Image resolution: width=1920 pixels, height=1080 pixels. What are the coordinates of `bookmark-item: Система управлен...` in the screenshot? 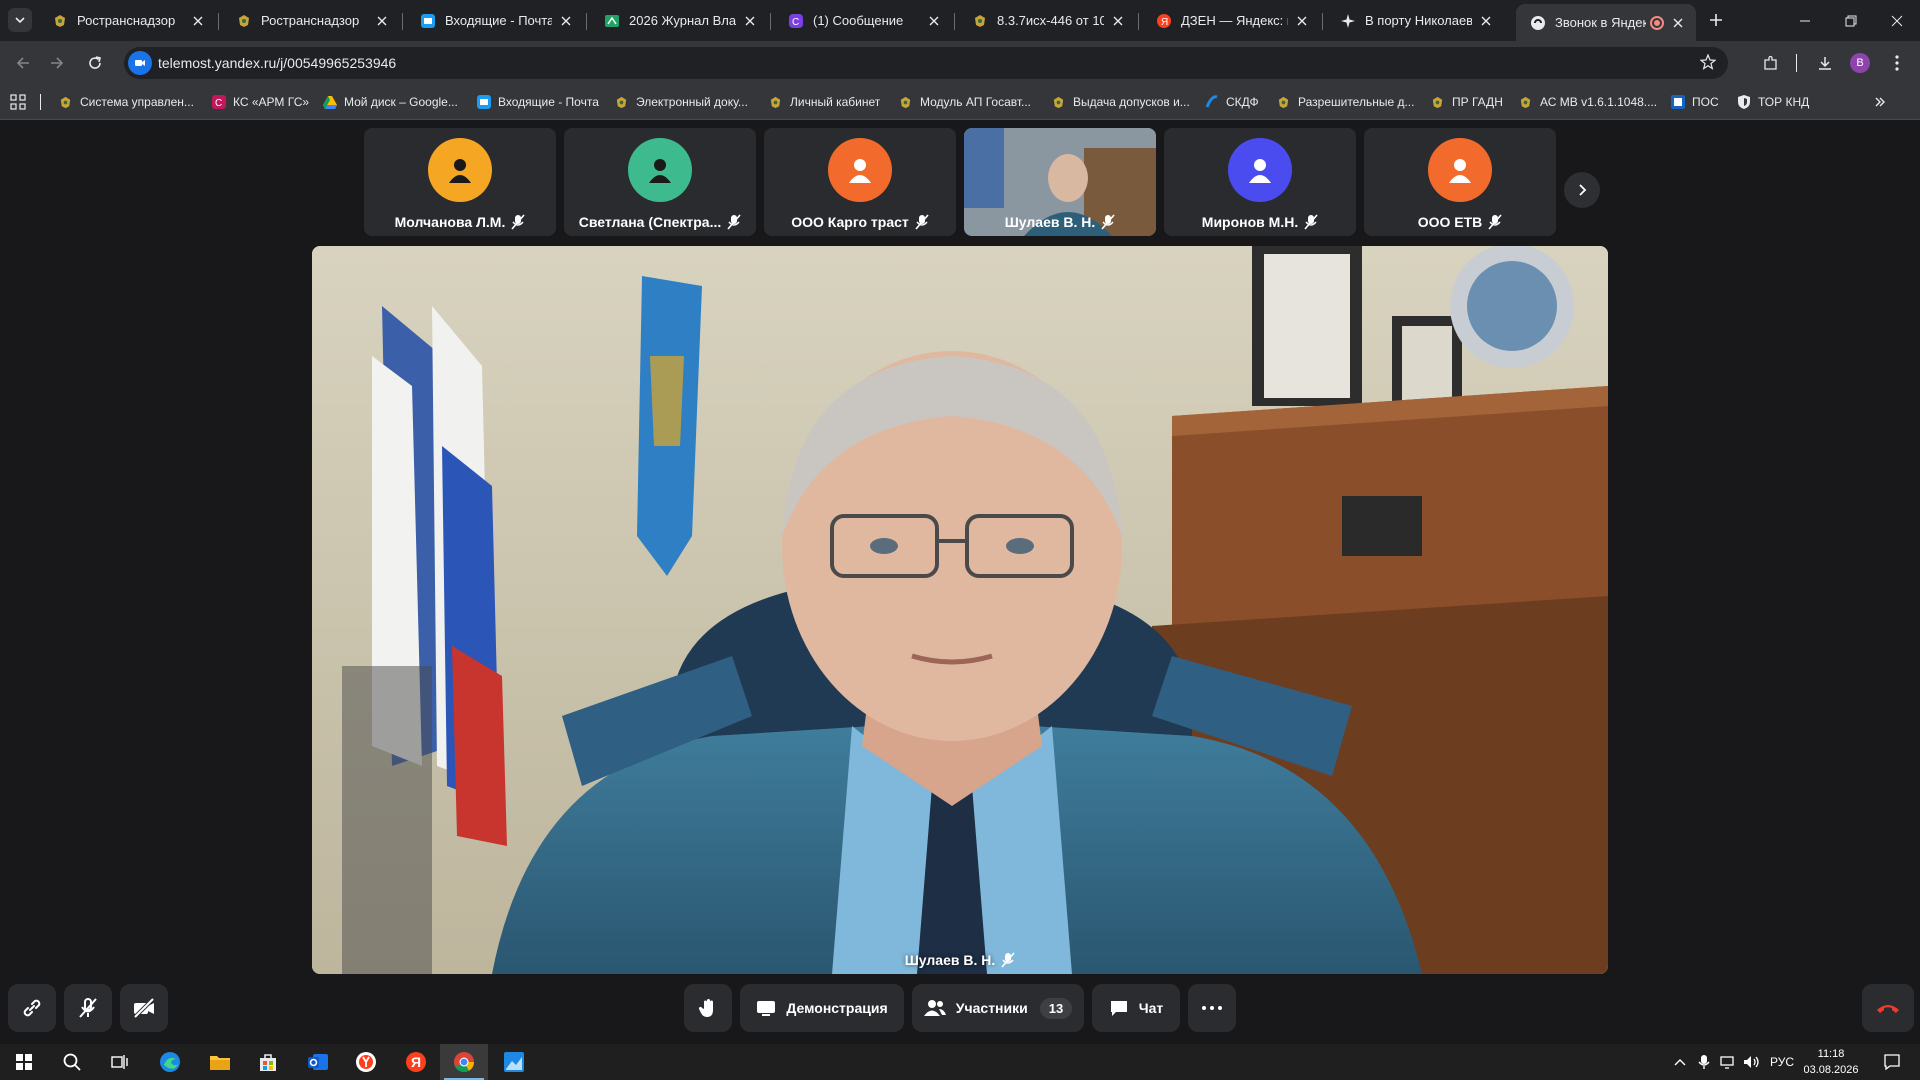 It's located at (126, 102).